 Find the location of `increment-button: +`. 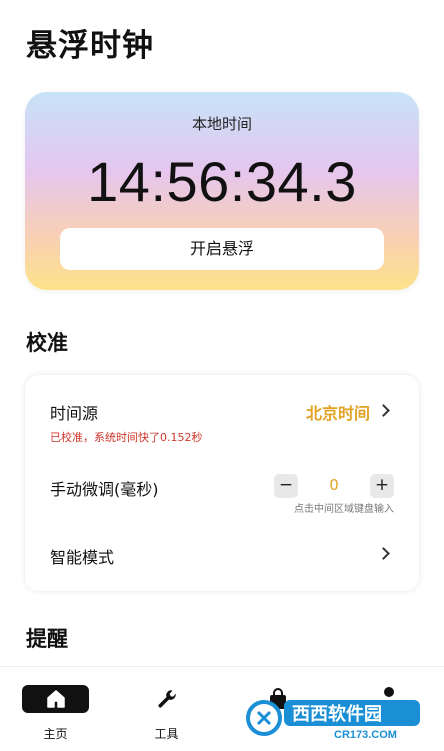

increment-button: + is located at coordinates (382, 486).